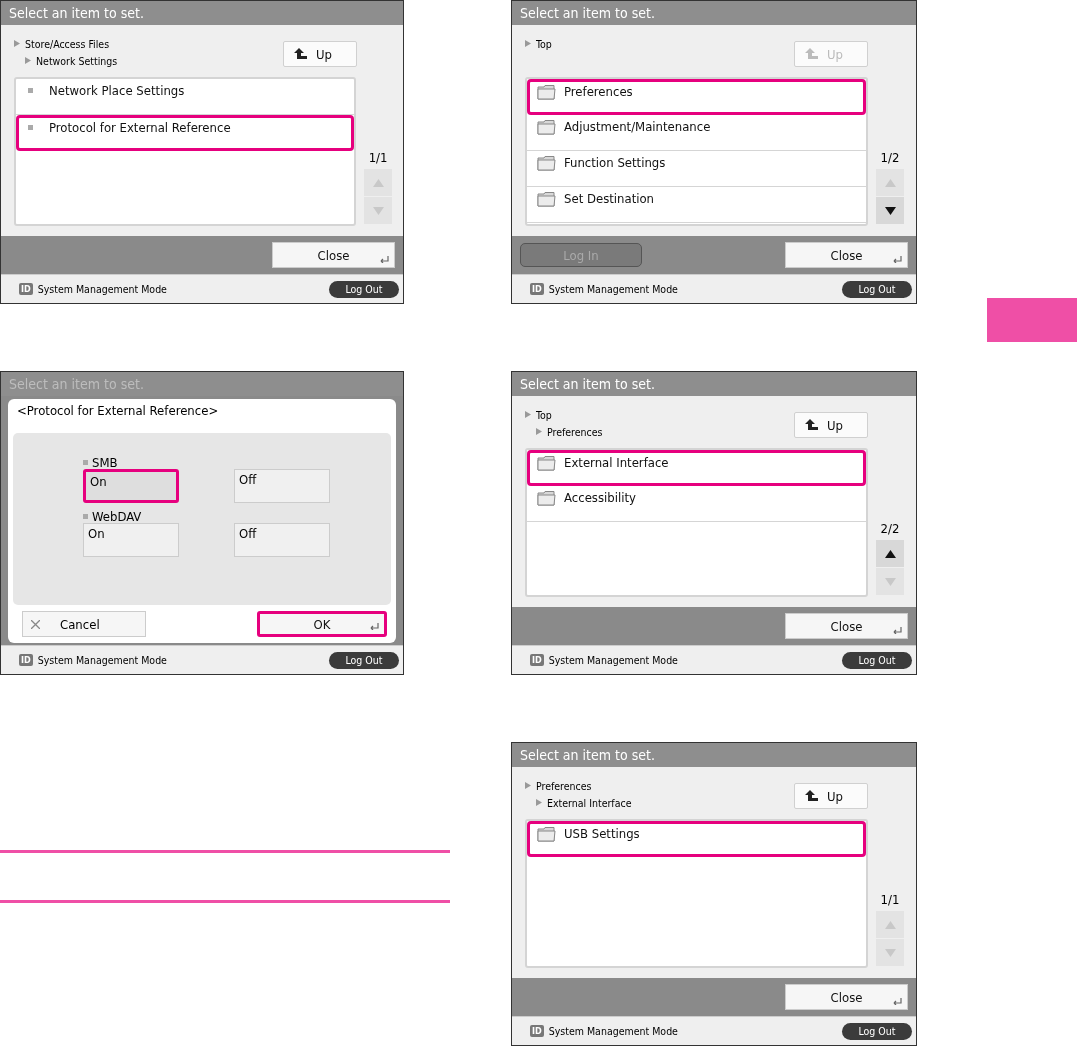 The width and height of the screenshot is (1077, 1046). Describe the element at coordinates (890, 157) in the screenshot. I see `page-counter: 1/2` at that location.